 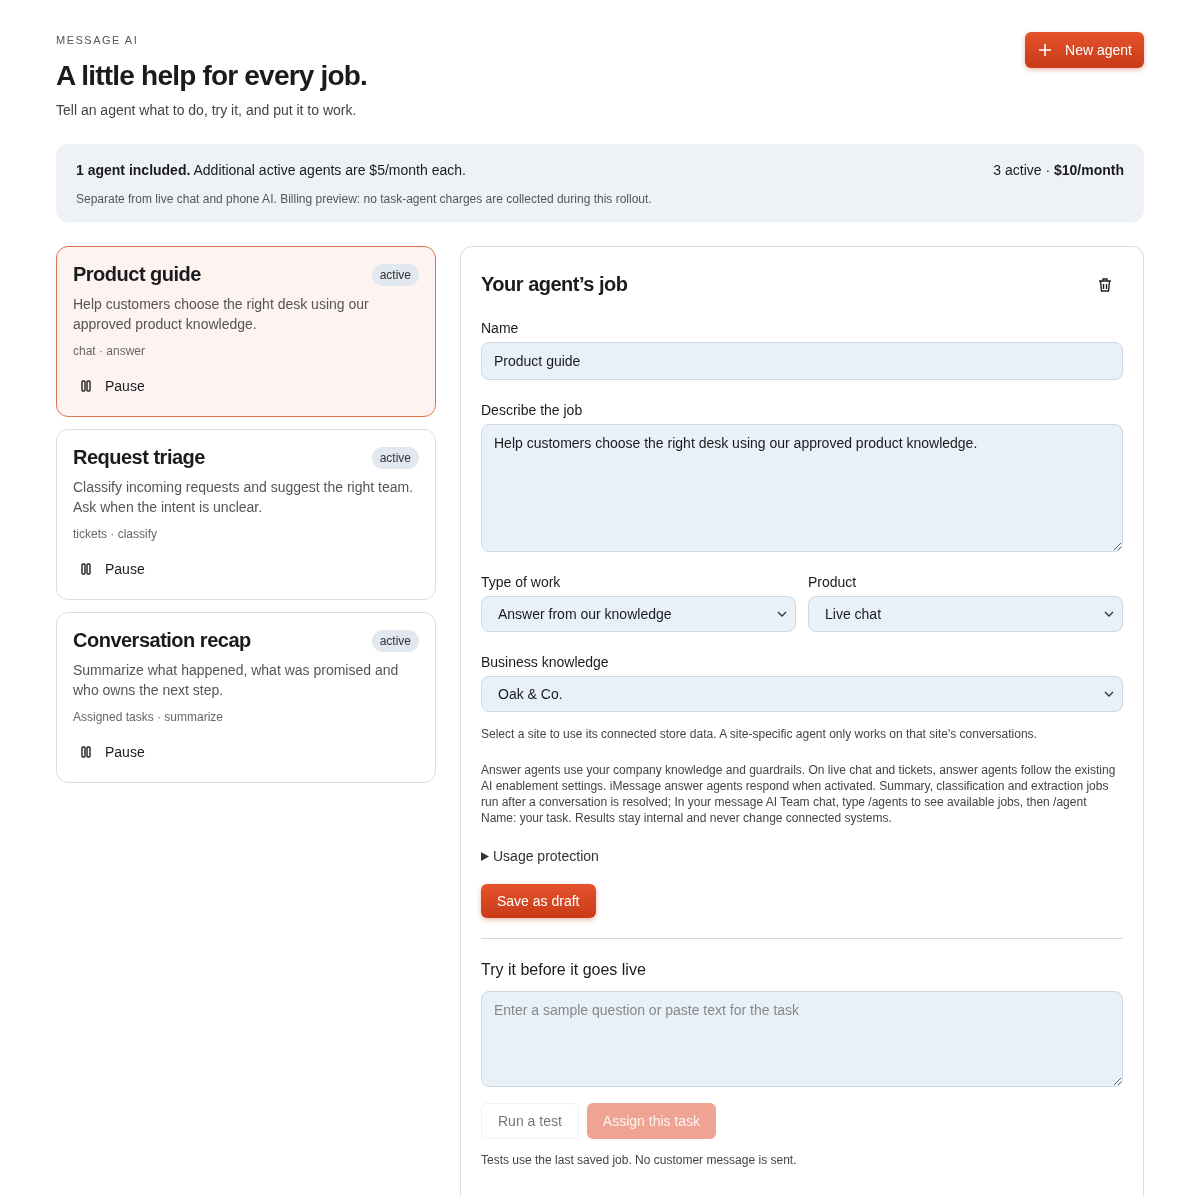 I want to click on dropdown: Oak & Co., so click(x=802, y=694).